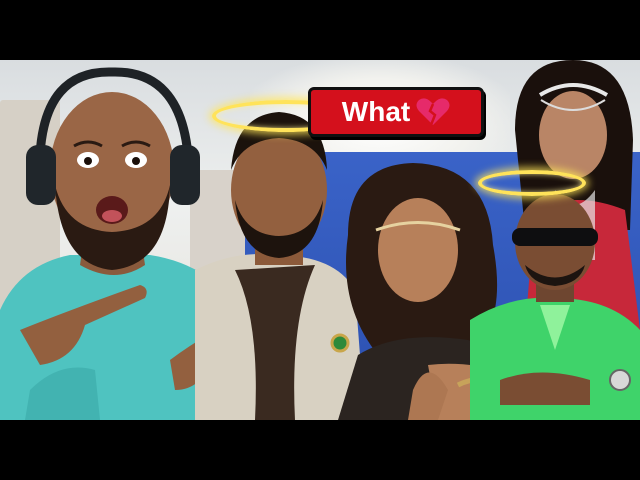  What do you see at coordinates (433, 112) in the screenshot?
I see `broken-heart-icon` at bounding box center [433, 112].